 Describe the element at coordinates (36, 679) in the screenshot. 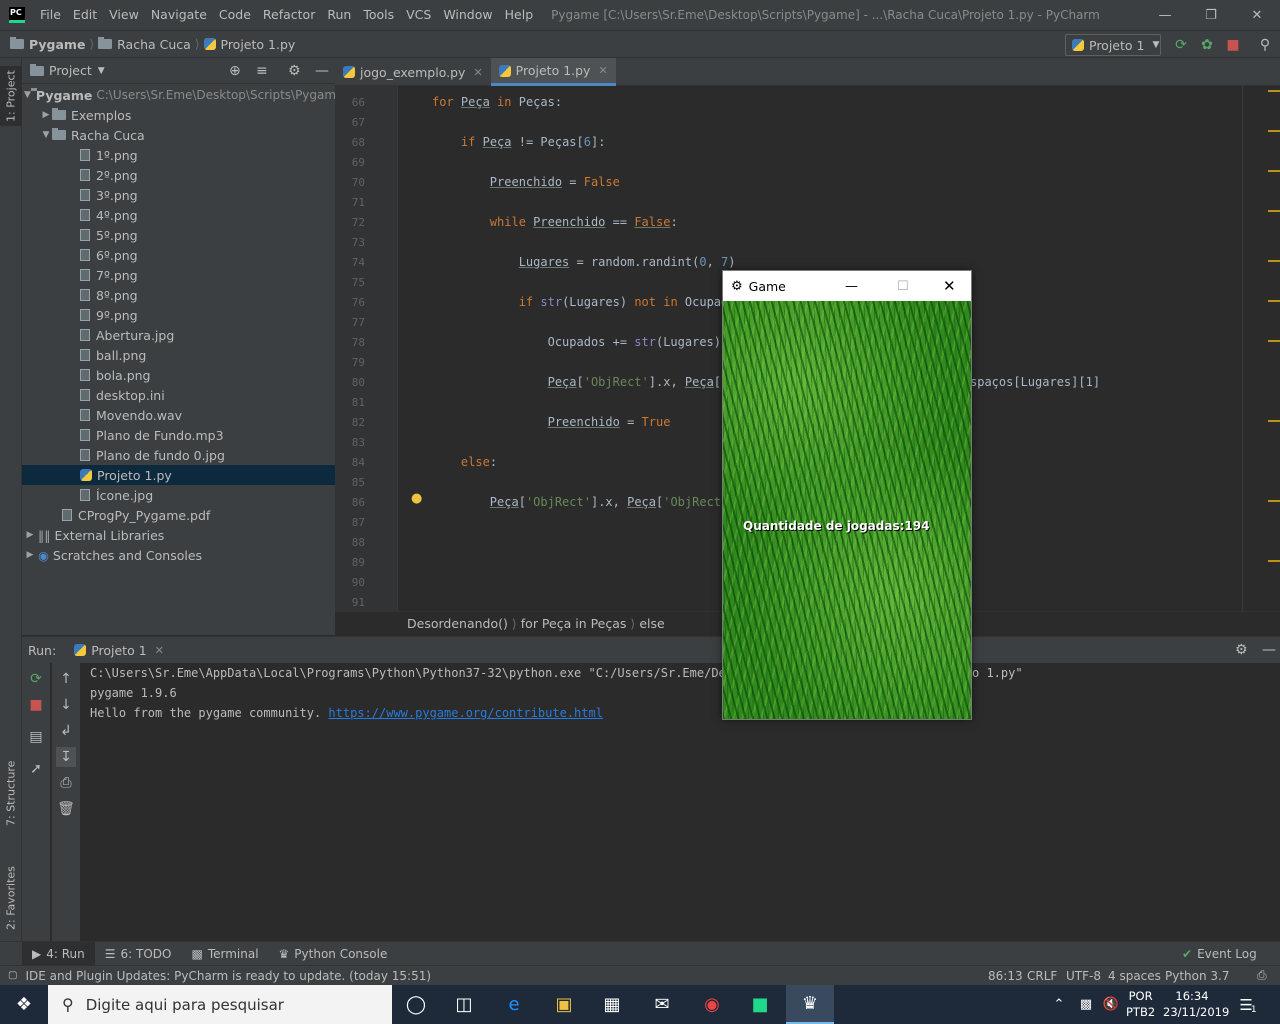

I see `rerun-icon: ⟳` at that location.